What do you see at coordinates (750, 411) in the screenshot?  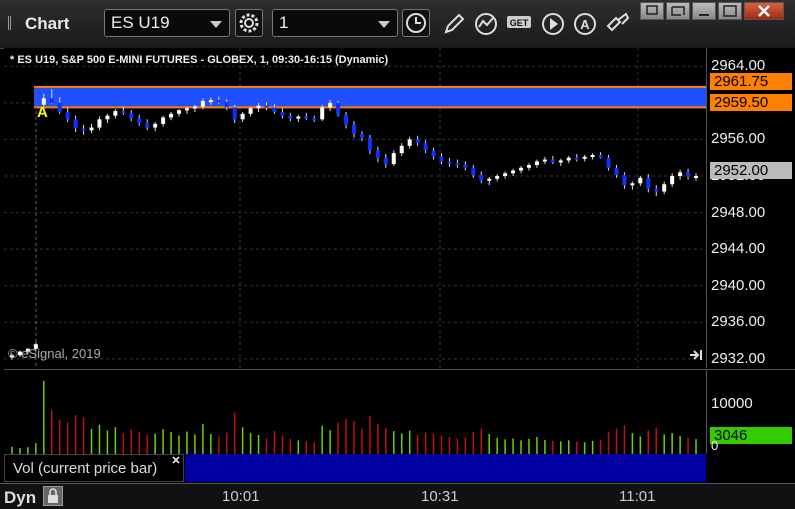 I see `volume-axis: 10000 3046 0` at bounding box center [750, 411].